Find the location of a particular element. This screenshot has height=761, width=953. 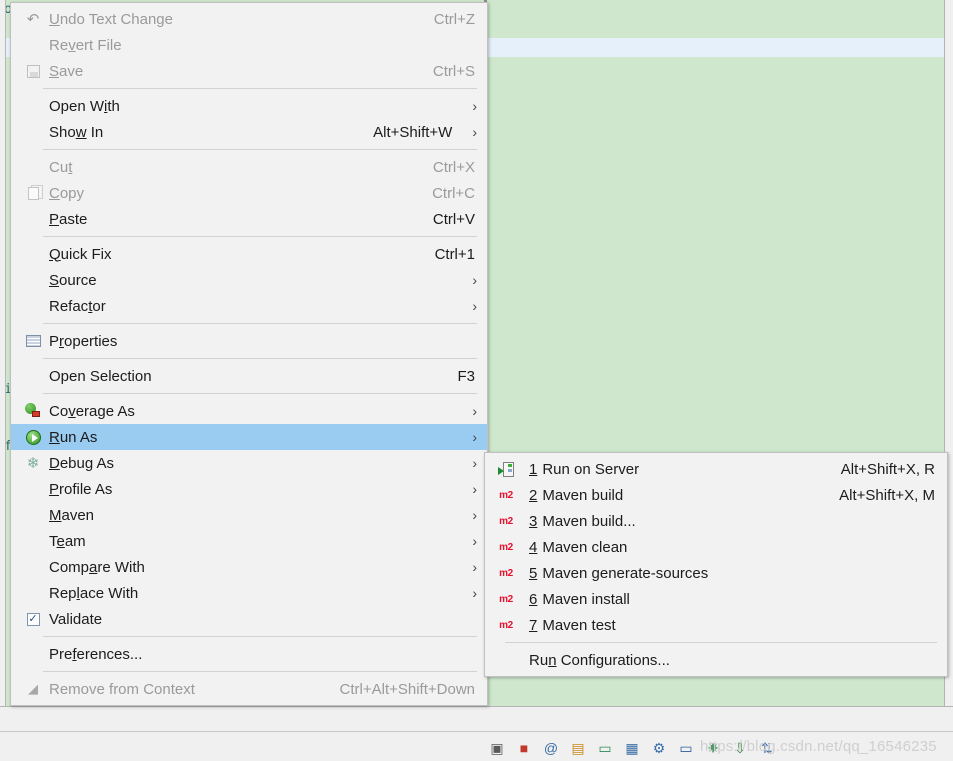

menu-item-label: Copy is located at coordinates (67, 193).